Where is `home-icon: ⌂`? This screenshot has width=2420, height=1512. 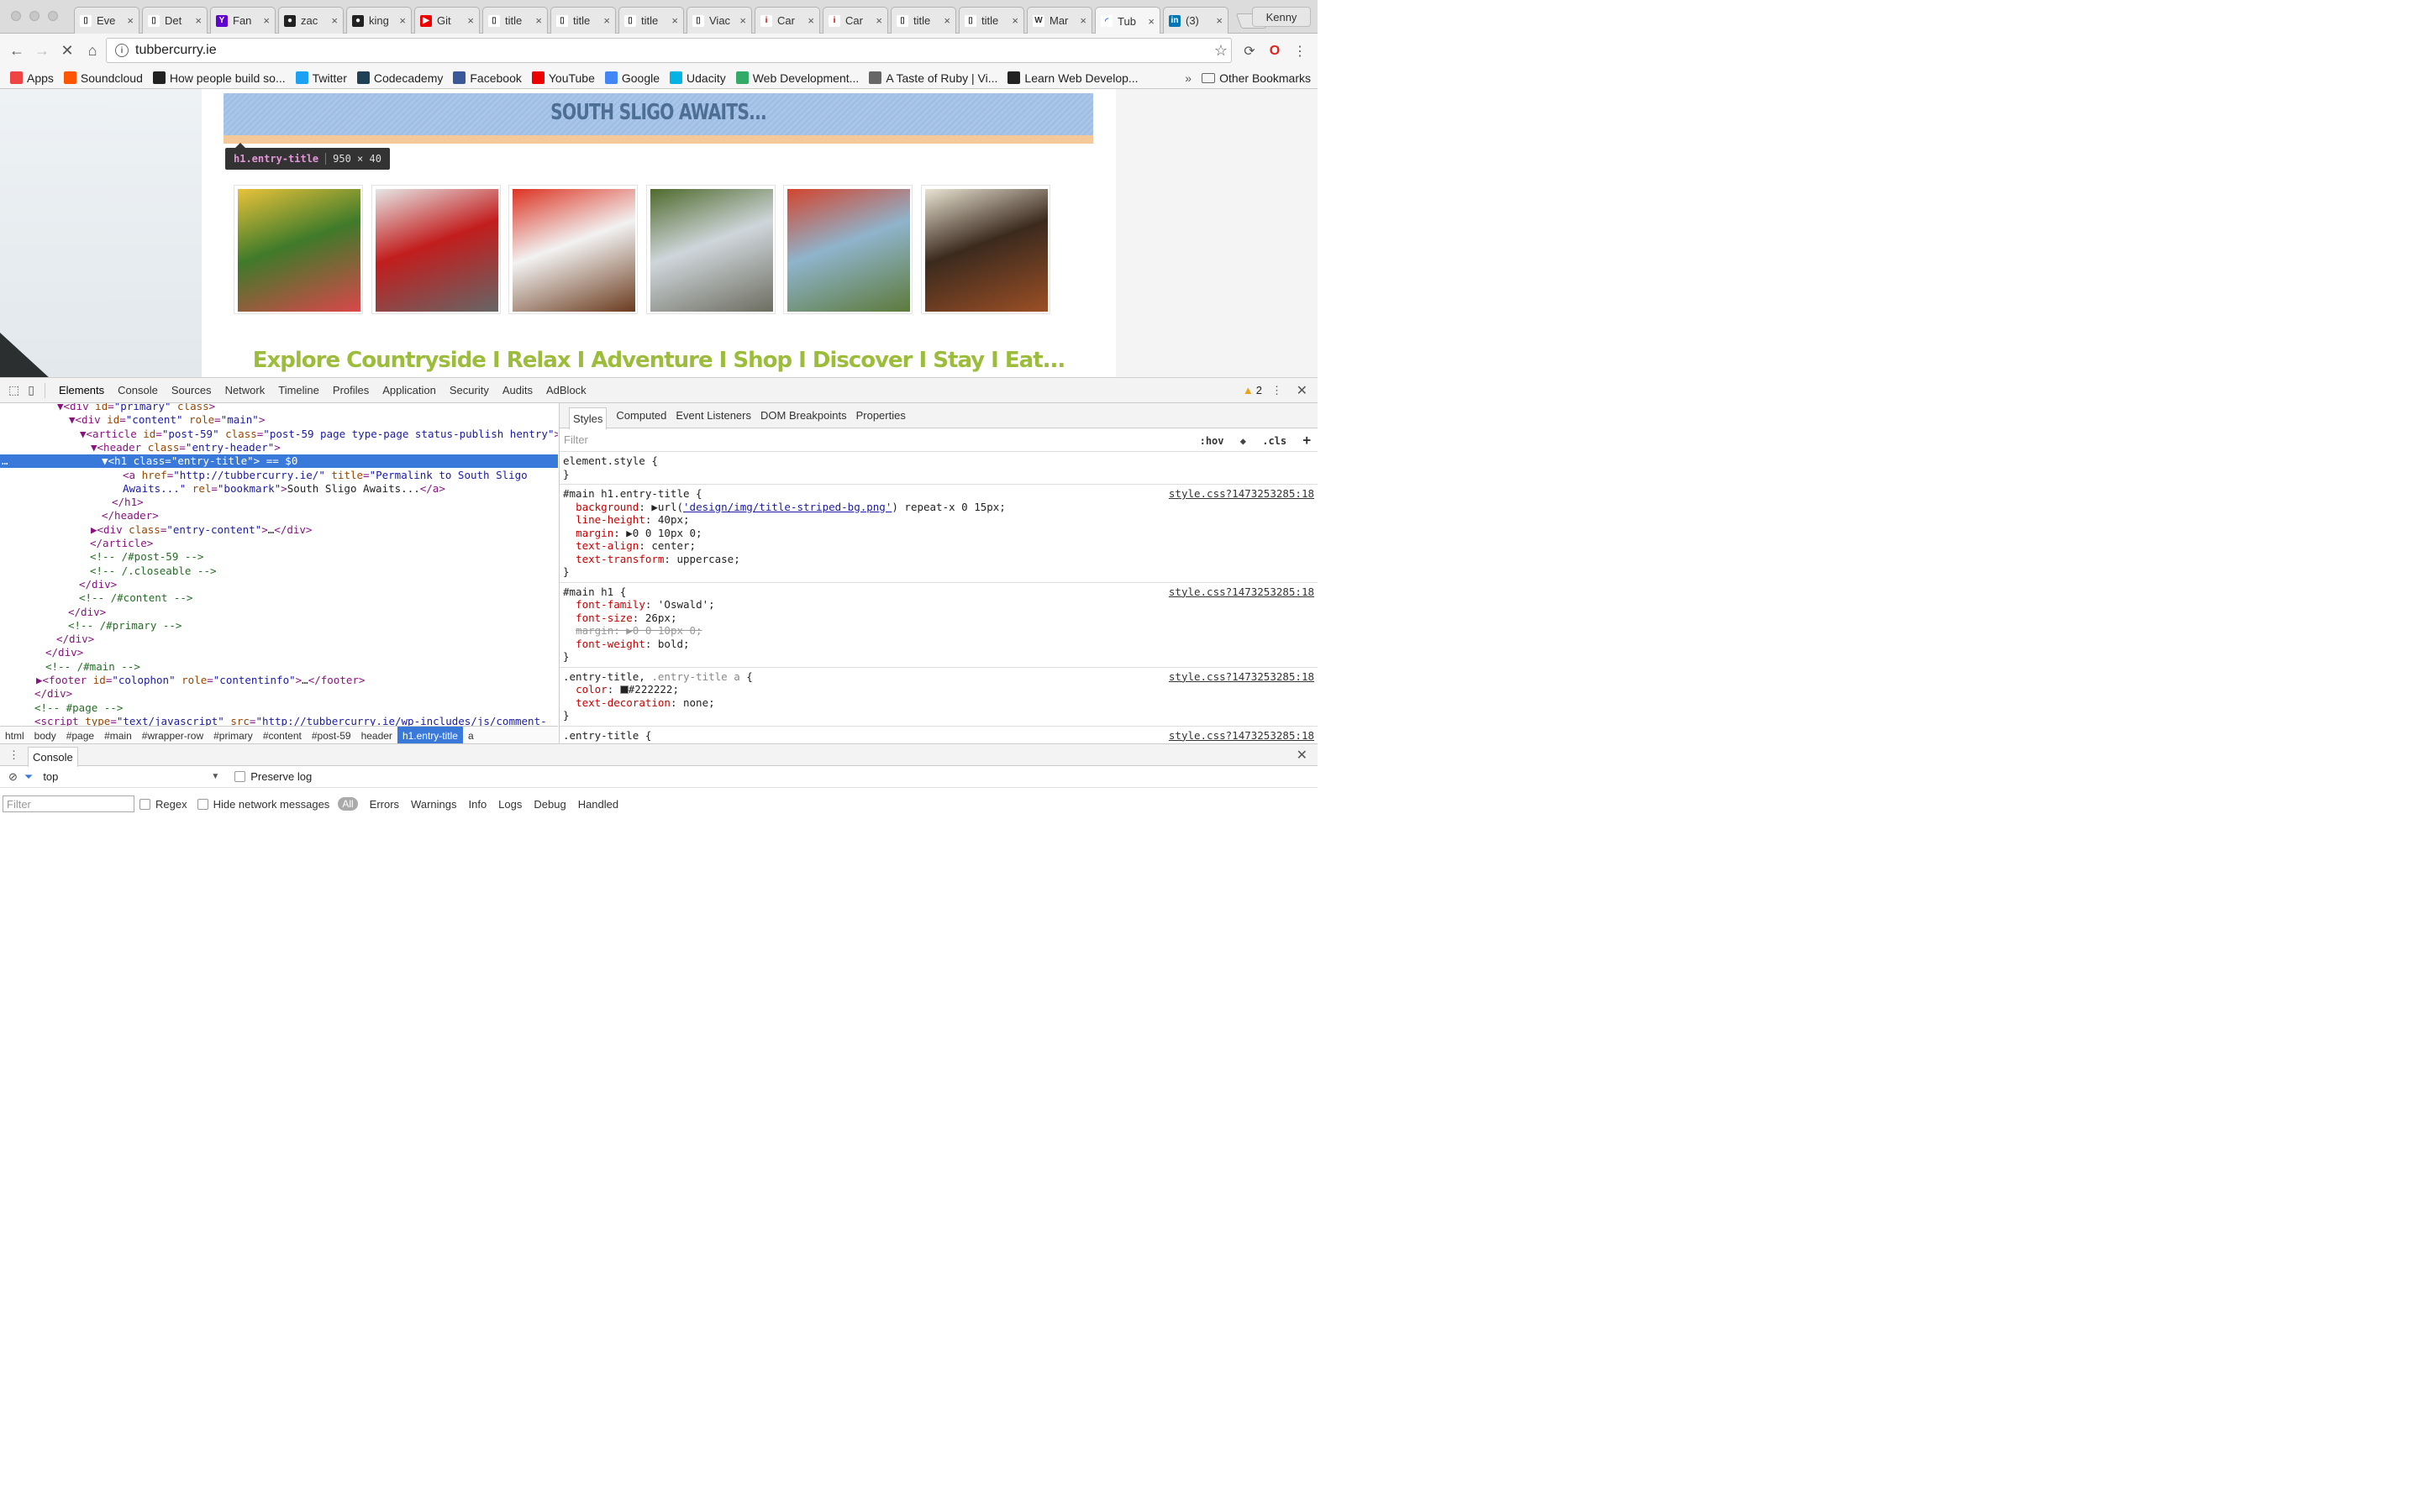
home-icon: ⌂ is located at coordinates (92, 50).